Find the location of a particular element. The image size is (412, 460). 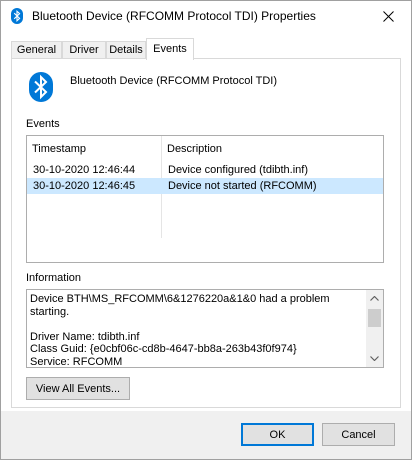

events-label: Events is located at coordinates (43, 124).